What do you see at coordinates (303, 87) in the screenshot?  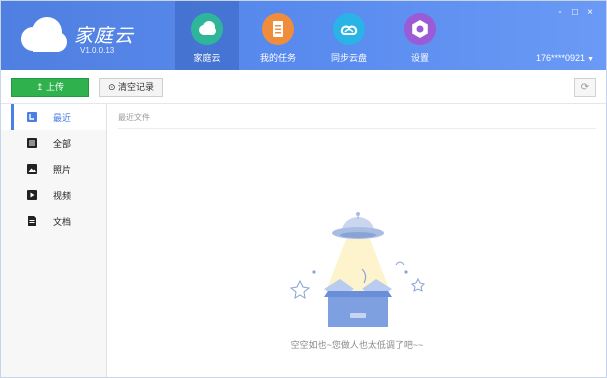 I see `toolbar: ↥ 上传 ⊙ 清空记录 ⟳` at bounding box center [303, 87].